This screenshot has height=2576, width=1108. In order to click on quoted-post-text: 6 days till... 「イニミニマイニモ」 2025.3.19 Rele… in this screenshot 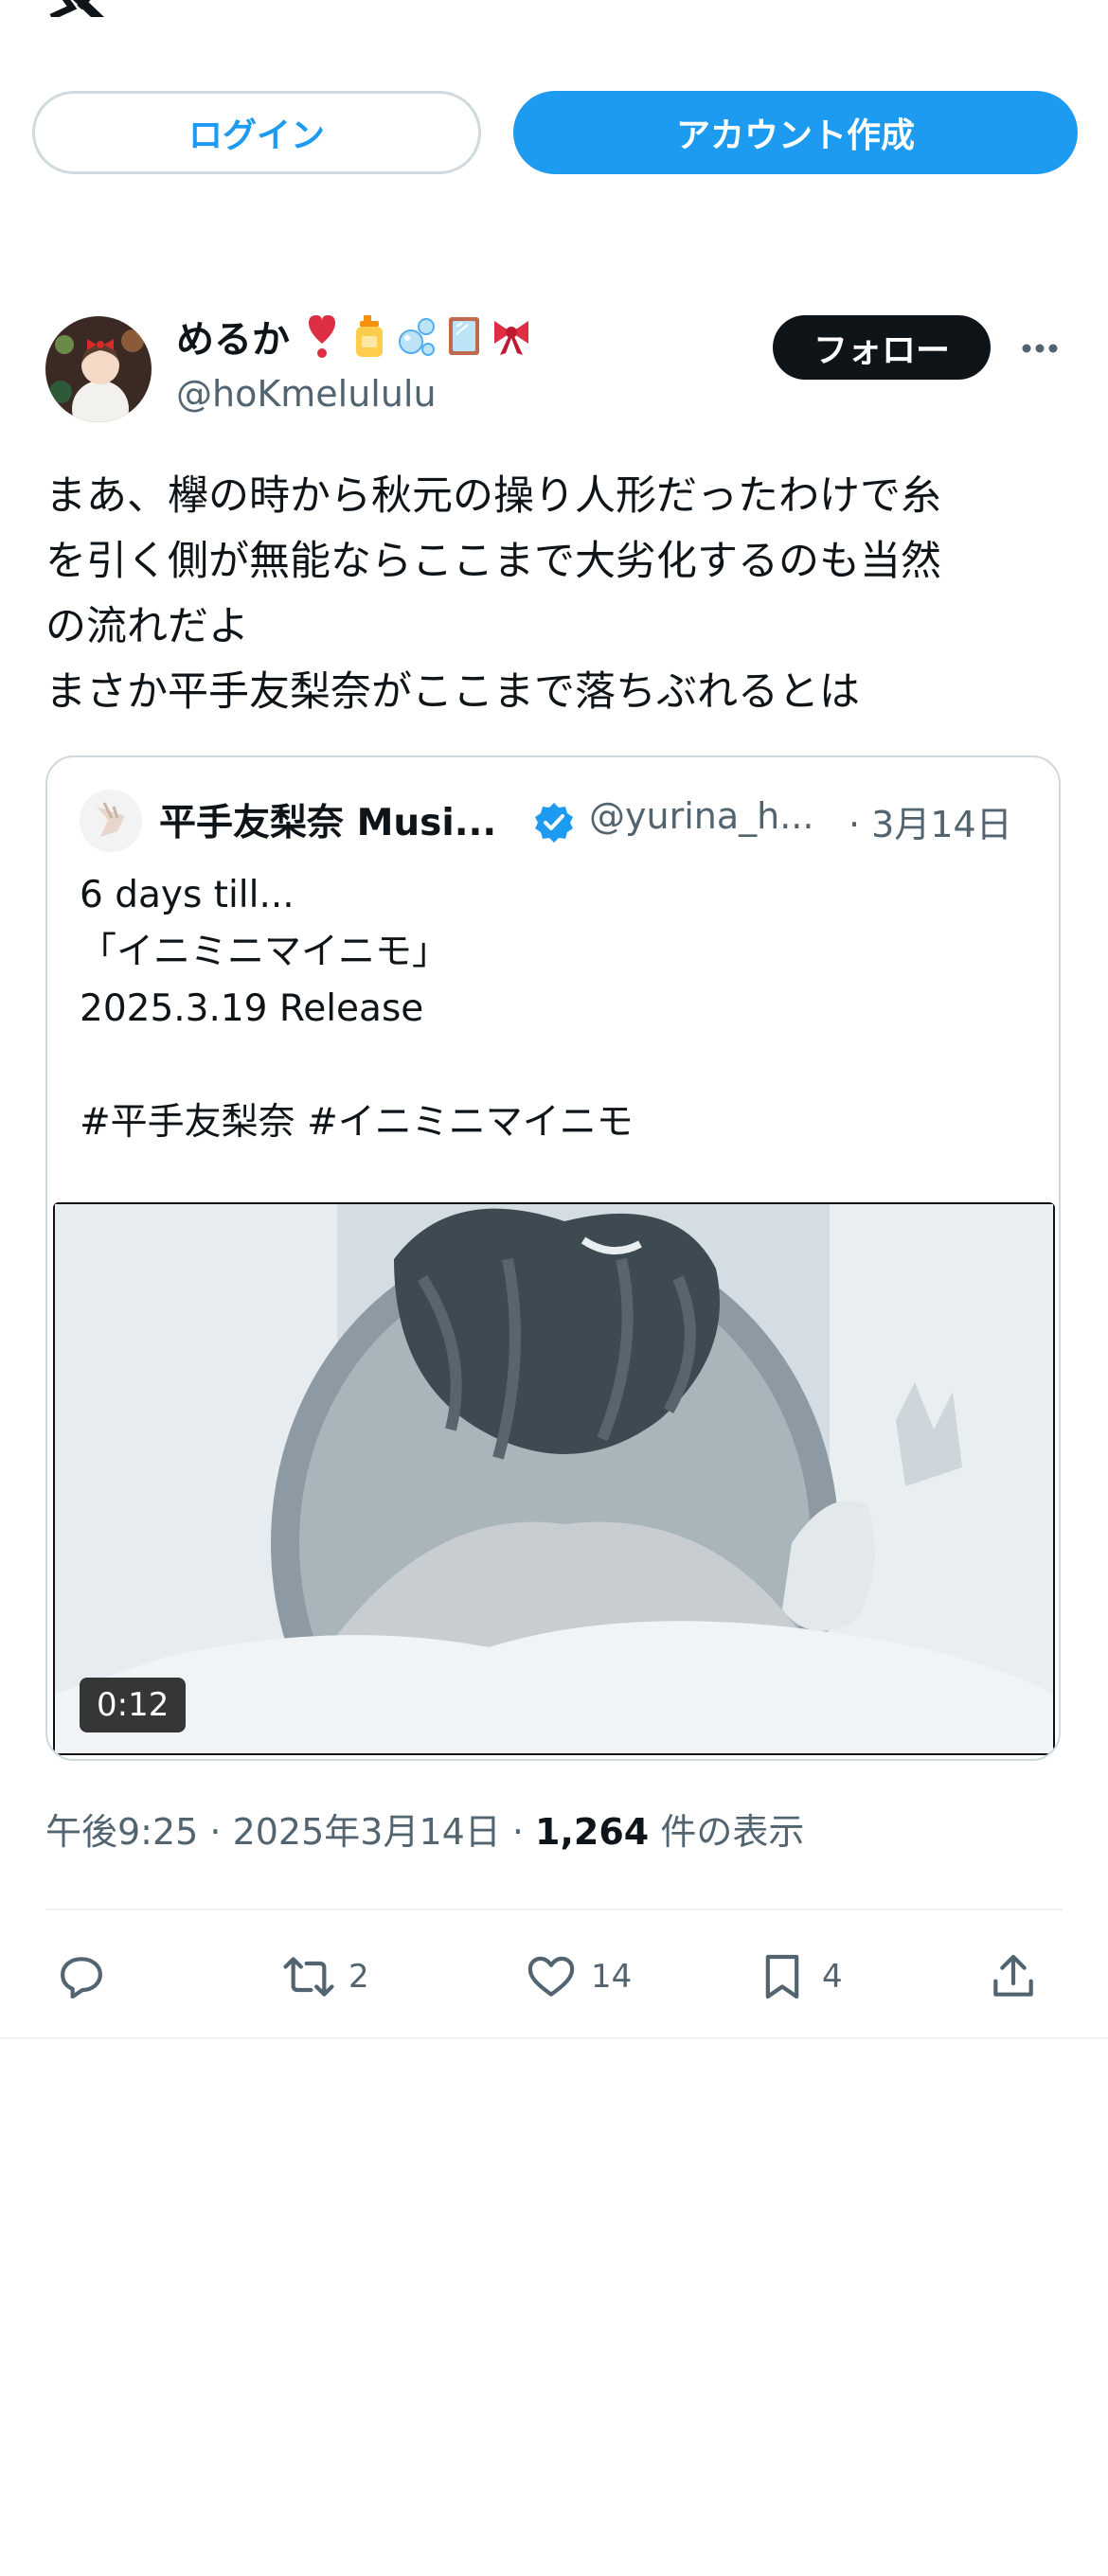, I will do `click(357, 1009)`.